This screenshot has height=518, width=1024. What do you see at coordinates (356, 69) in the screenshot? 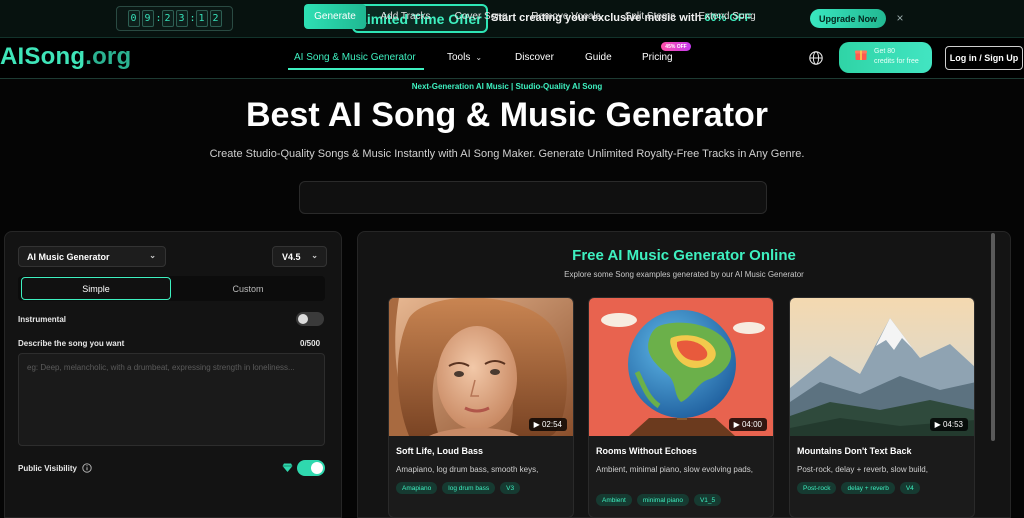
I see `nav-active-indicator` at bounding box center [356, 69].